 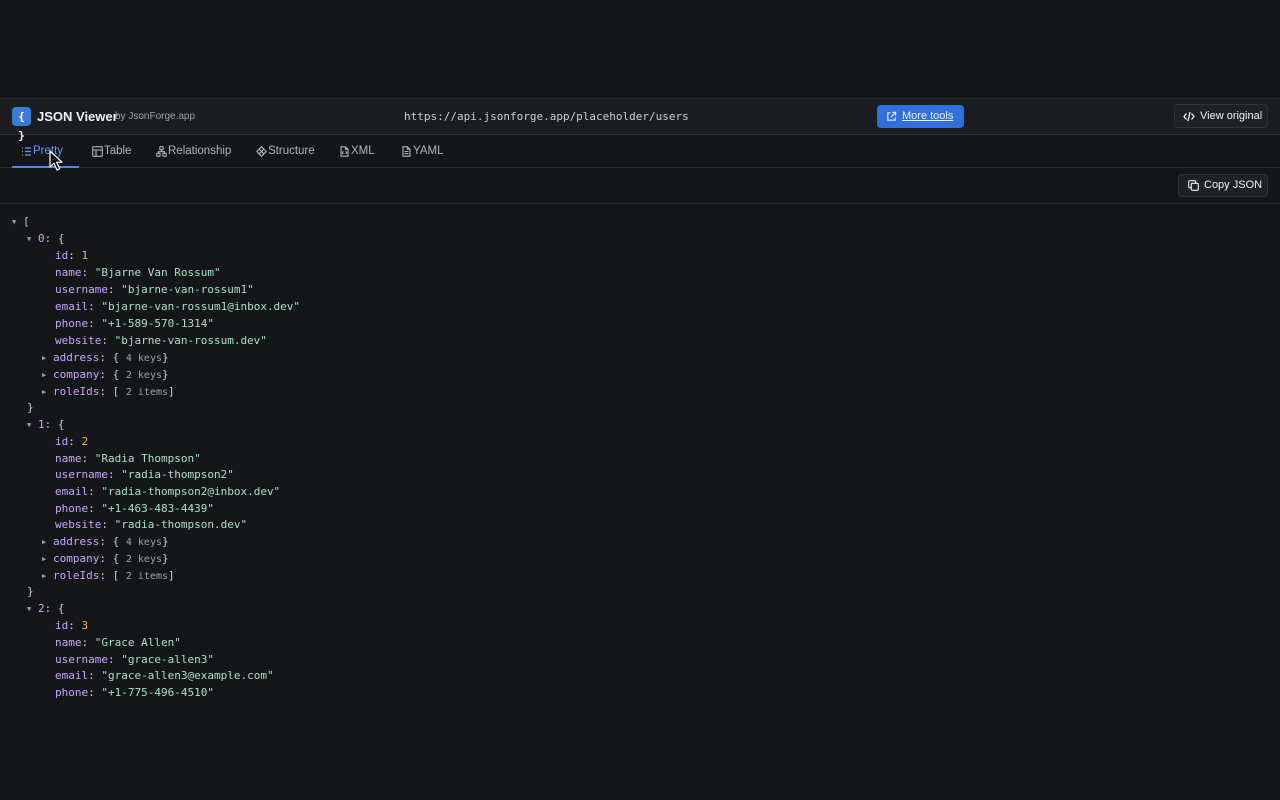 I want to click on relationship-icon, so click(x=161, y=151).